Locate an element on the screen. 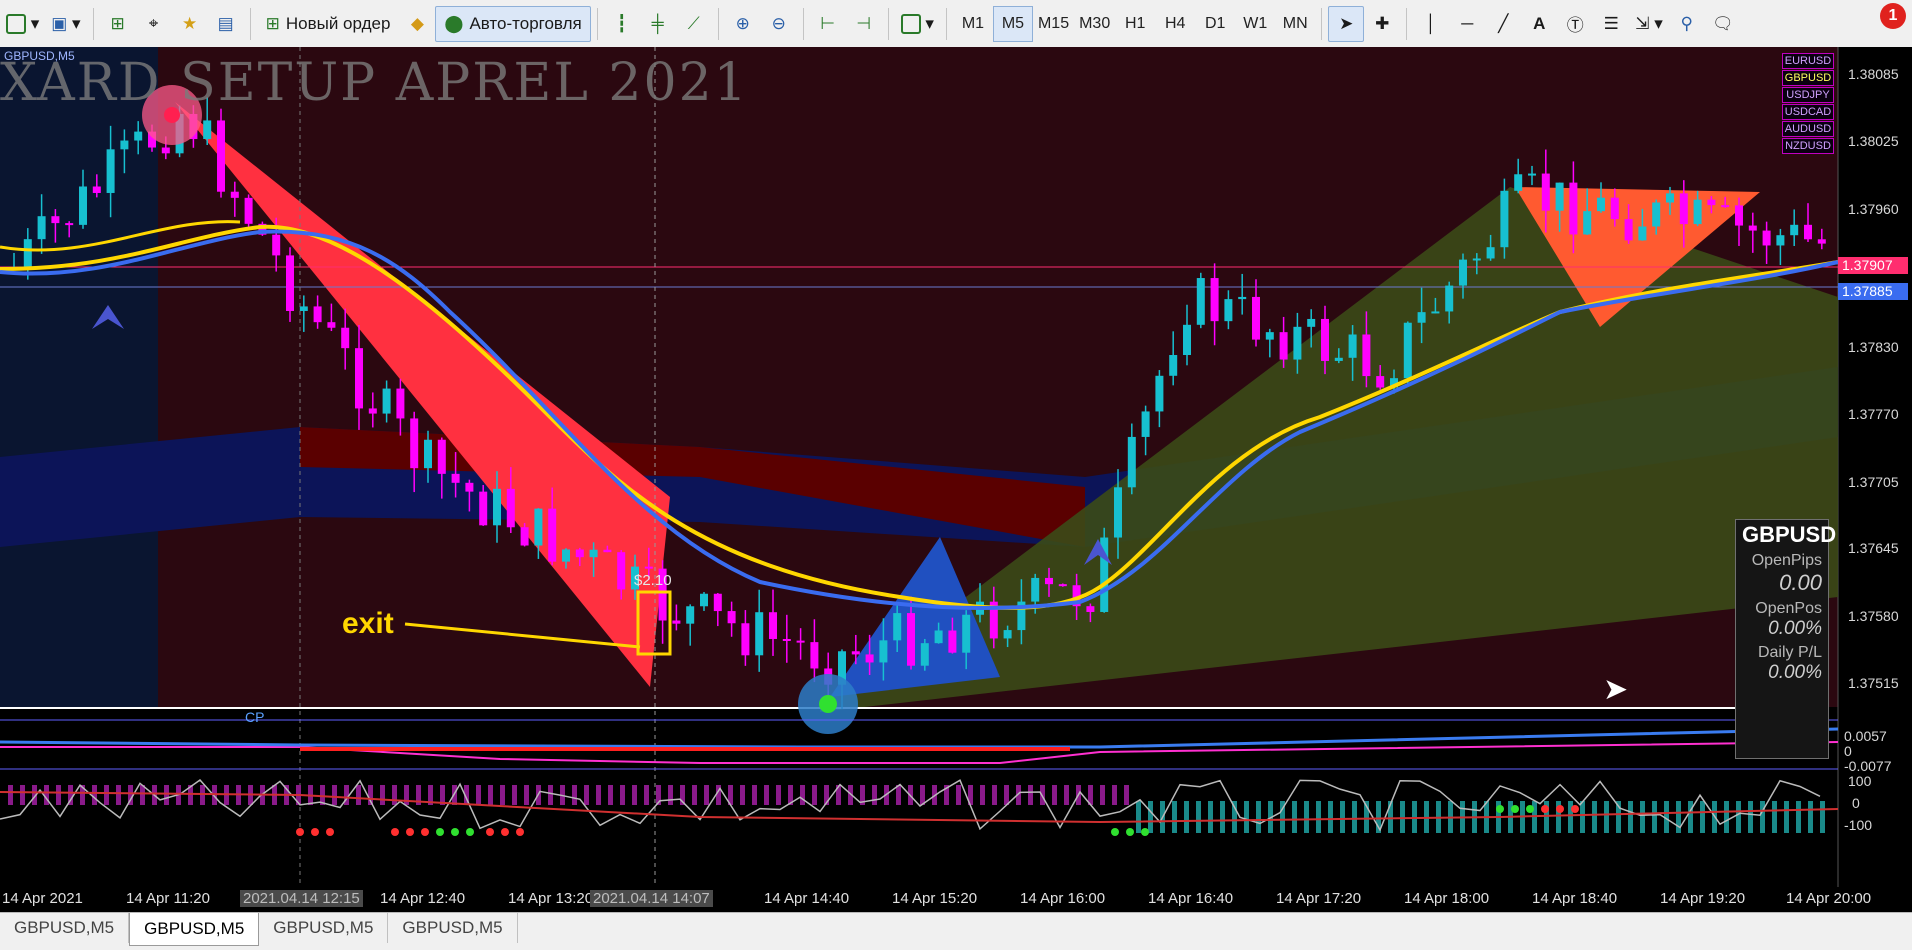 The image size is (1912, 950). pair-tag-usdcad: USDCAD is located at coordinates (1808, 112).